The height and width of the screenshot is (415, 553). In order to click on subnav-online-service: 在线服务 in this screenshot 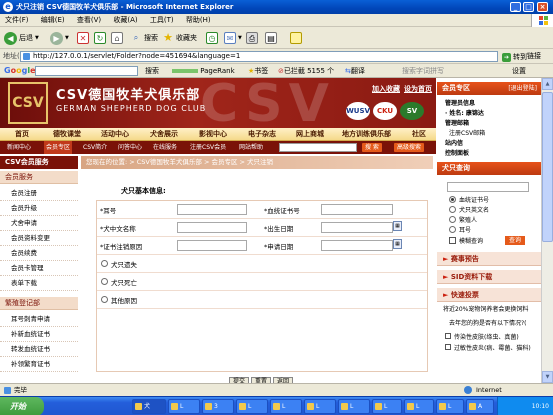, I will do `click(165, 147)`.